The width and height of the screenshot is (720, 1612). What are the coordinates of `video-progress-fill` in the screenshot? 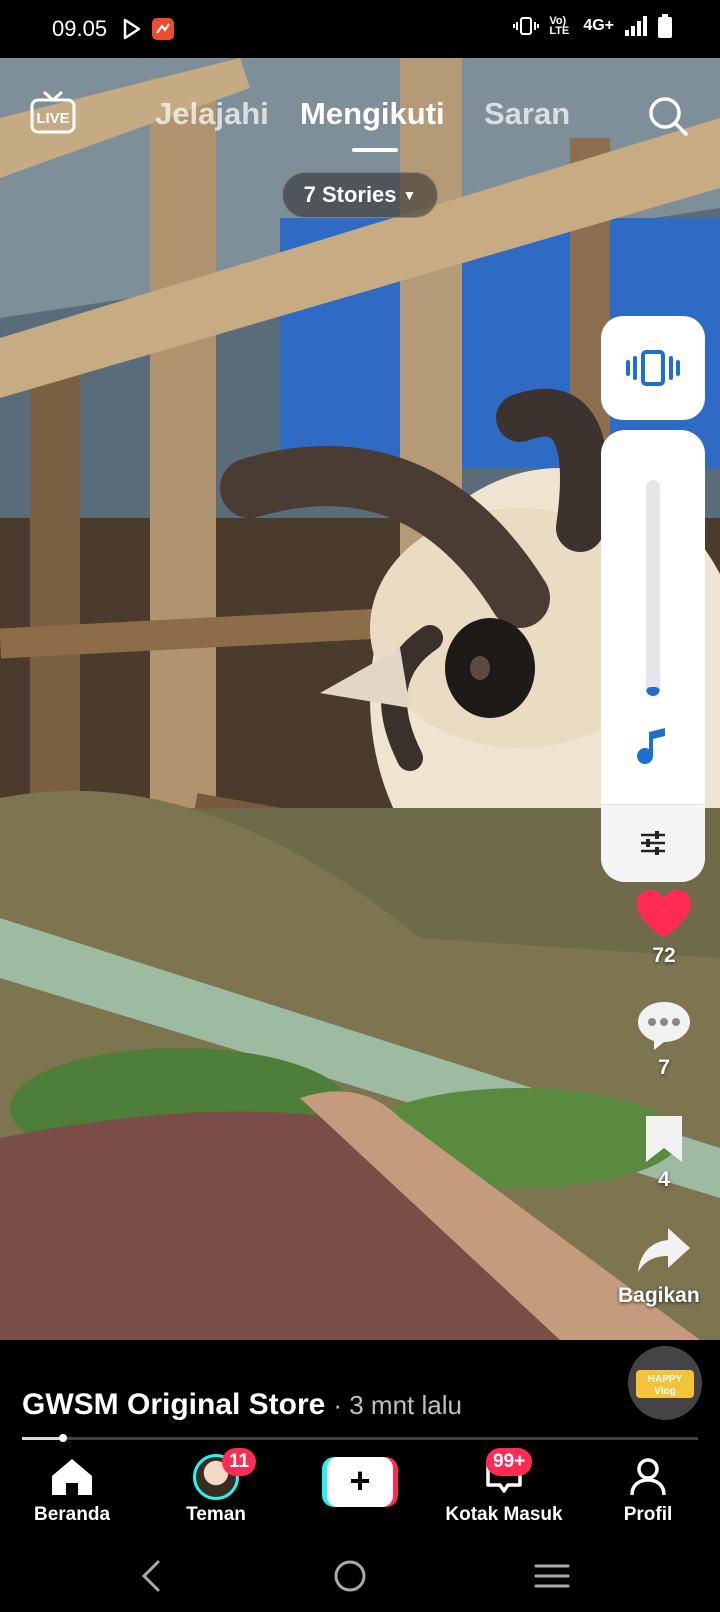 It's located at (42, 1438).